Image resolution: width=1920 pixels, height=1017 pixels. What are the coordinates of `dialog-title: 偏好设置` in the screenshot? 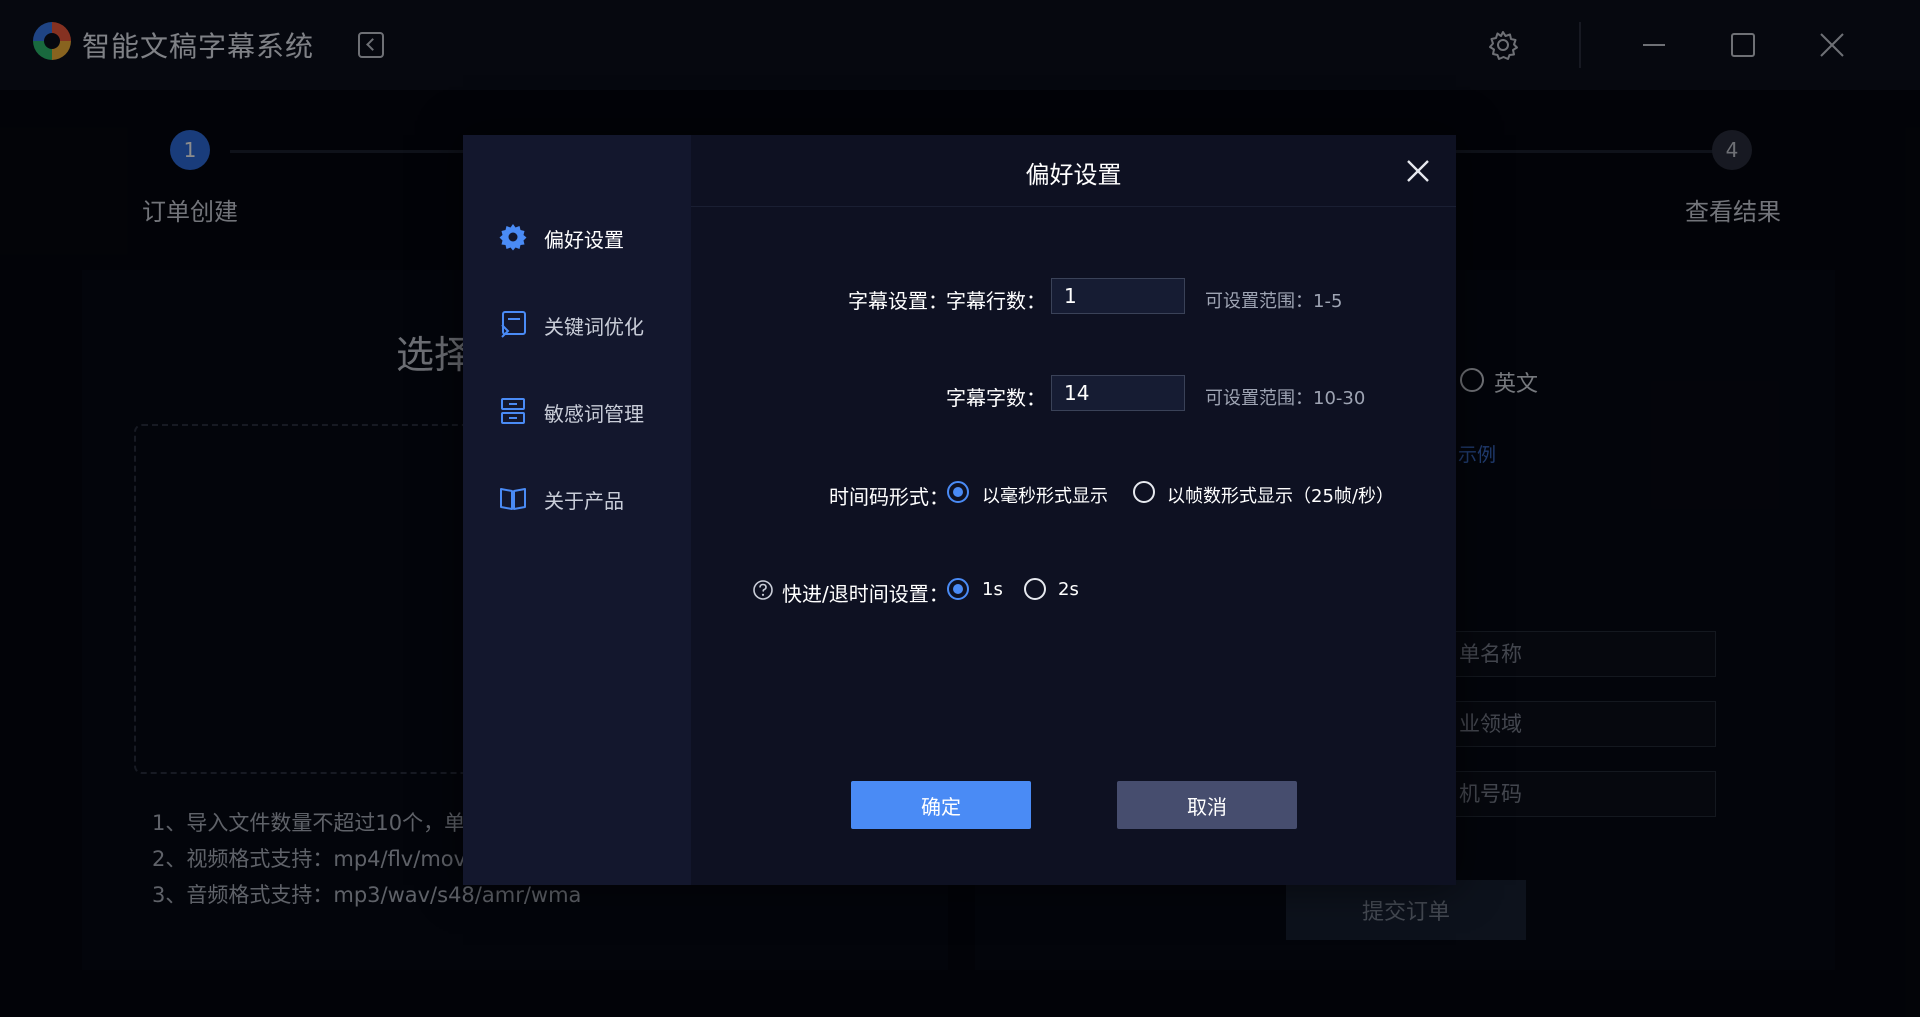 It's located at (1073, 175).